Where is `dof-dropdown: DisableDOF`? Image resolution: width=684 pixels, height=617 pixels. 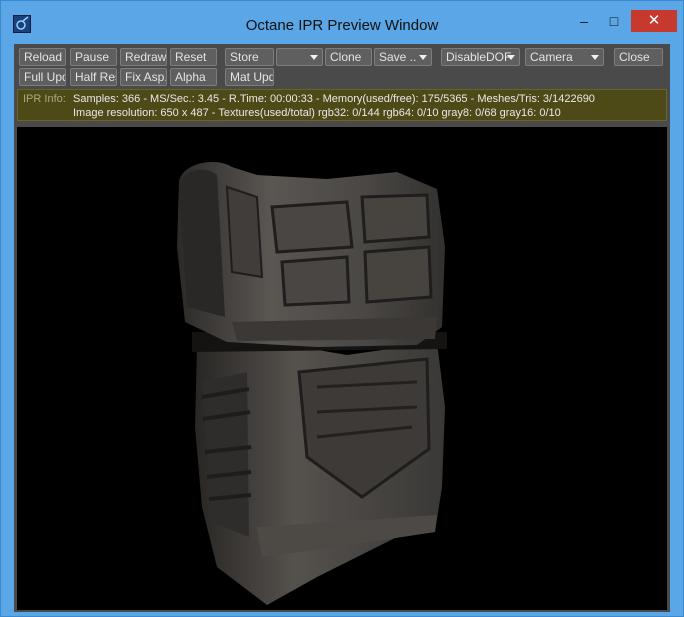 dof-dropdown: DisableDOF is located at coordinates (480, 57).